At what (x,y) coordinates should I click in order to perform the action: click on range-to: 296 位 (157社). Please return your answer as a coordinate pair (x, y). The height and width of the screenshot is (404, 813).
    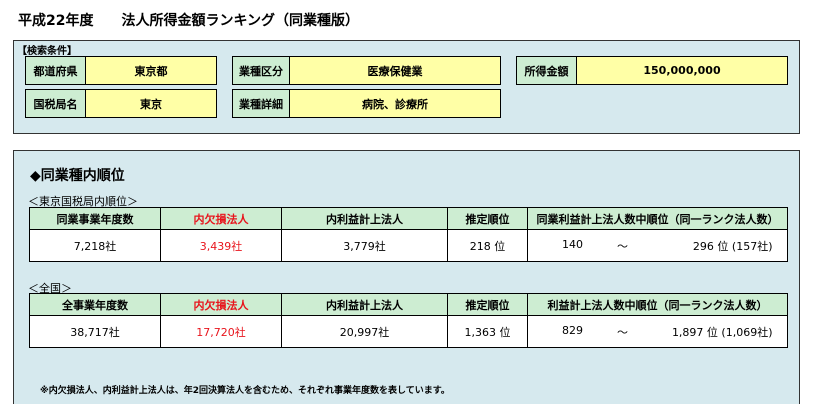
    Looking at the image, I should click on (732, 246).